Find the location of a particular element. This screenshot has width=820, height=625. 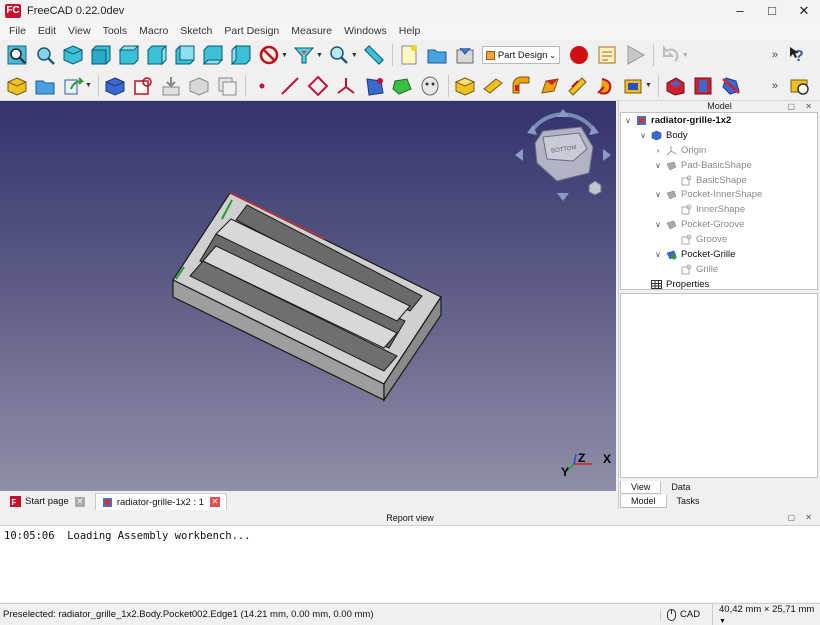

fit-all-icon is located at coordinates (17, 55).